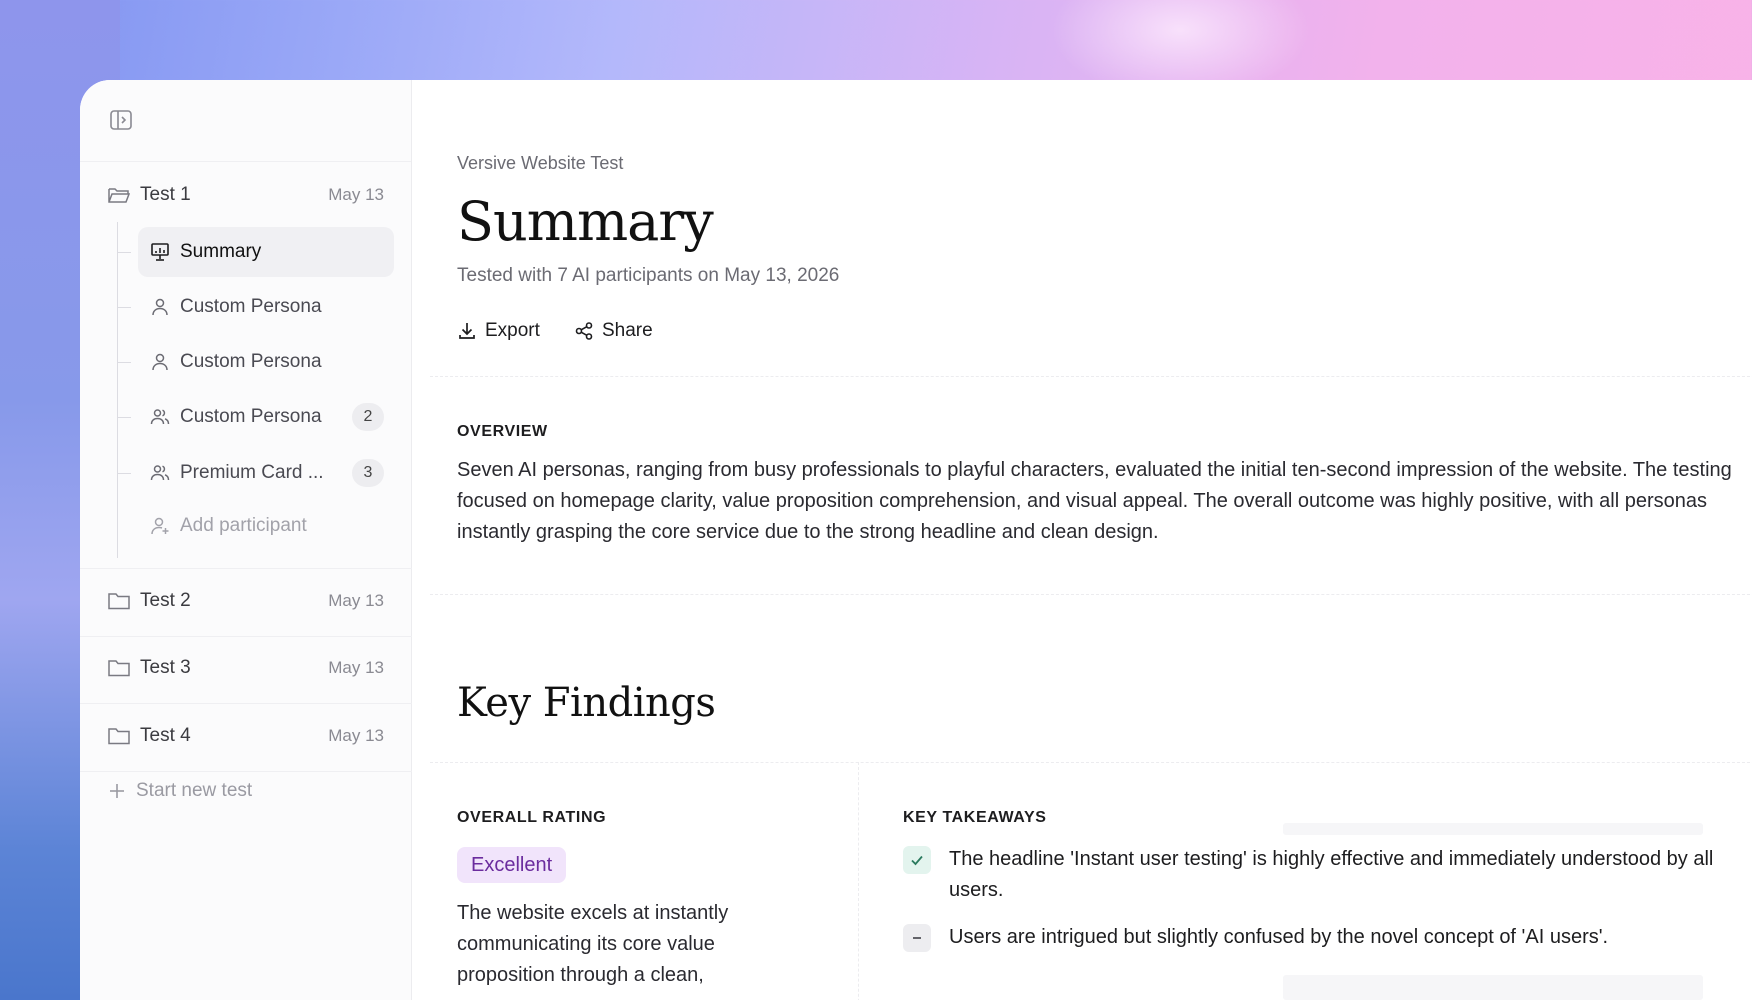  Describe the element at coordinates (586, 703) in the screenshot. I see `key-findings-title: Key Findings` at that location.